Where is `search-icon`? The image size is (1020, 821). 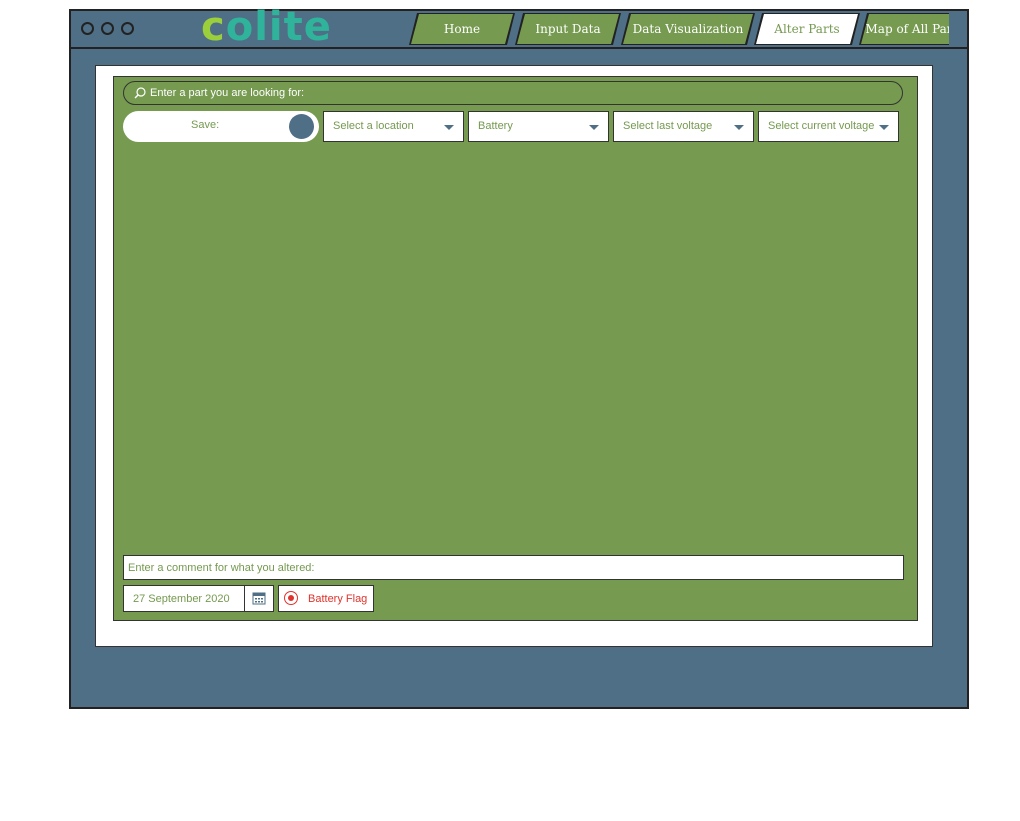
search-icon is located at coordinates (140, 93).